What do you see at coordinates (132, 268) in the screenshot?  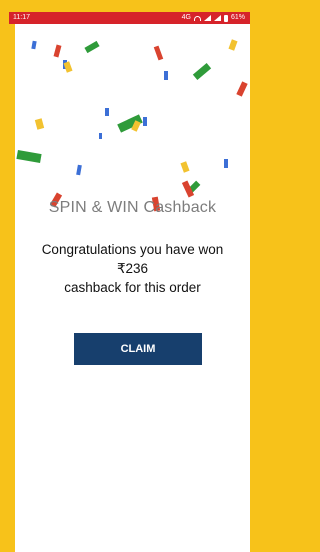 I see `cashback-amount: ₹236` at bounding box center [132, 268].